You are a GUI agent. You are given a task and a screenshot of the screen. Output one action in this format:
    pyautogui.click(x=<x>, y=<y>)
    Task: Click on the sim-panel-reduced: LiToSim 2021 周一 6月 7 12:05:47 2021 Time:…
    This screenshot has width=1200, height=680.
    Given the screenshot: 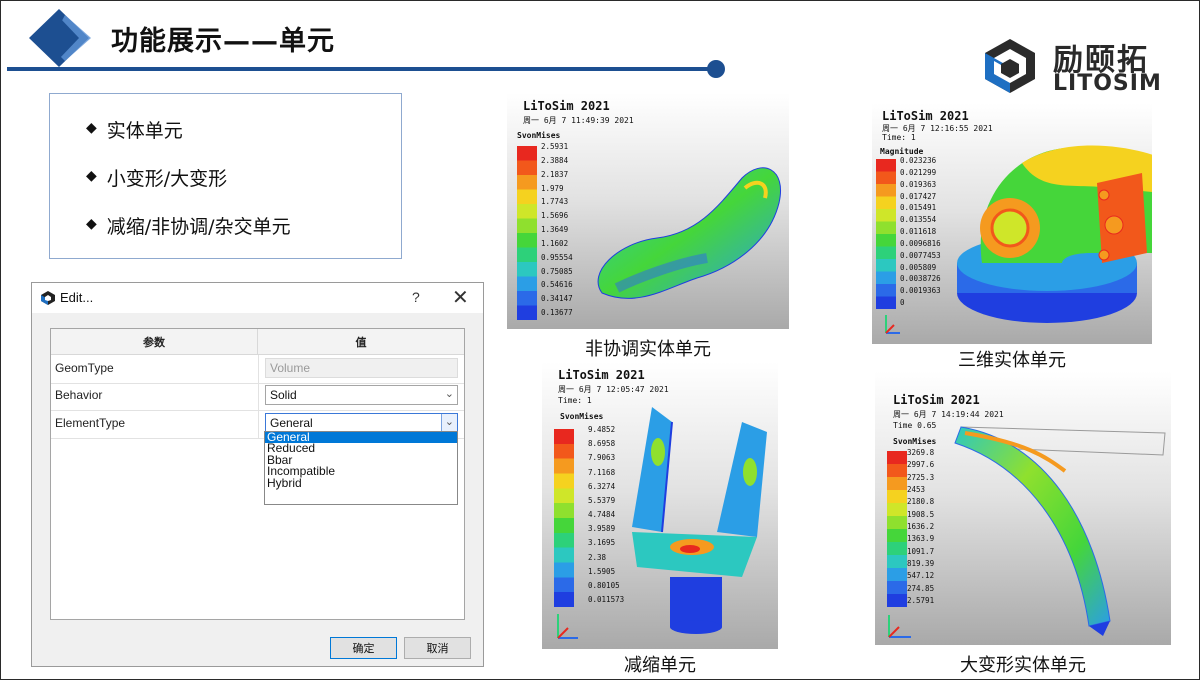 What is the action you would take?
    pyautogui.click(x=660, y=505)
    